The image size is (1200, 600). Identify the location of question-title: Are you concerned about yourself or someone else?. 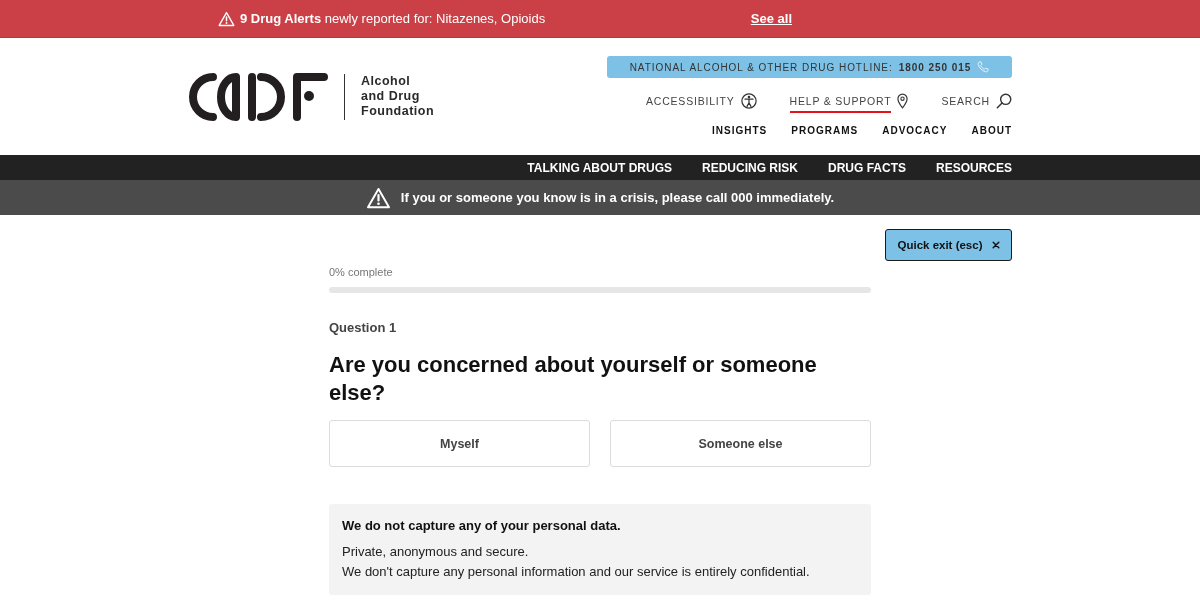
(573, 379).